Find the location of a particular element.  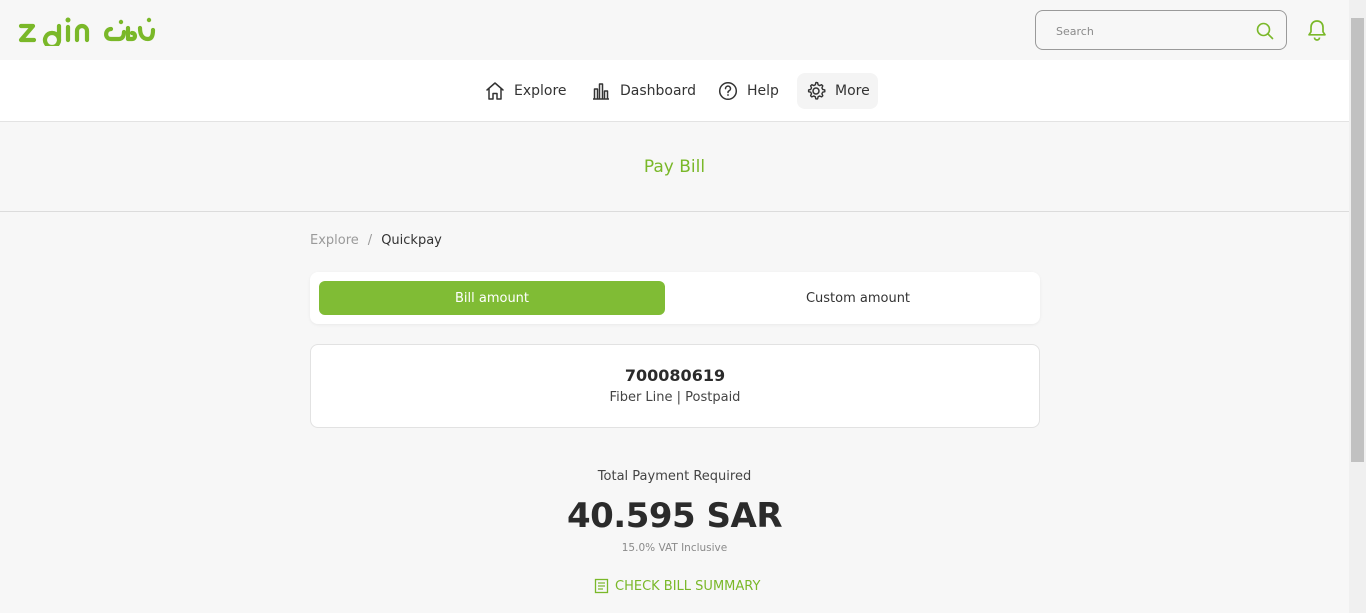

page-title: Pay Bill is located at coordinates (674, 167).